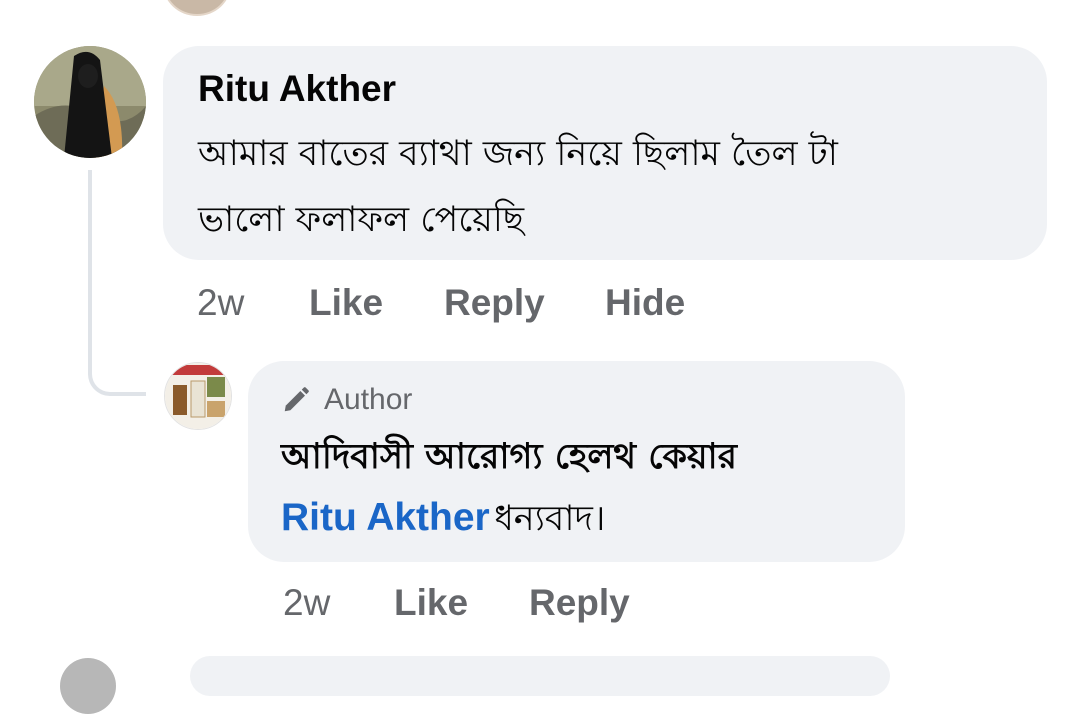 Image resolution: width=1080 pixels, height=714 pixels. I want to click on page-avatar-image, so click(198, 396).